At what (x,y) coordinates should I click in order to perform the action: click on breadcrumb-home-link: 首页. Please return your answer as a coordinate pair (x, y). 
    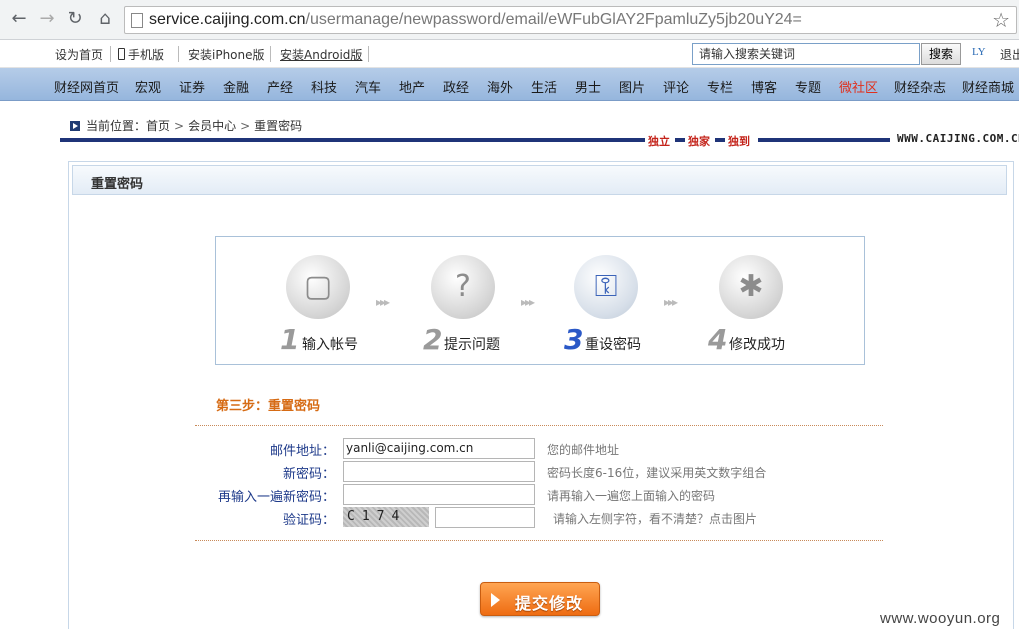
    Looking at the image, I should click on (158, 126).